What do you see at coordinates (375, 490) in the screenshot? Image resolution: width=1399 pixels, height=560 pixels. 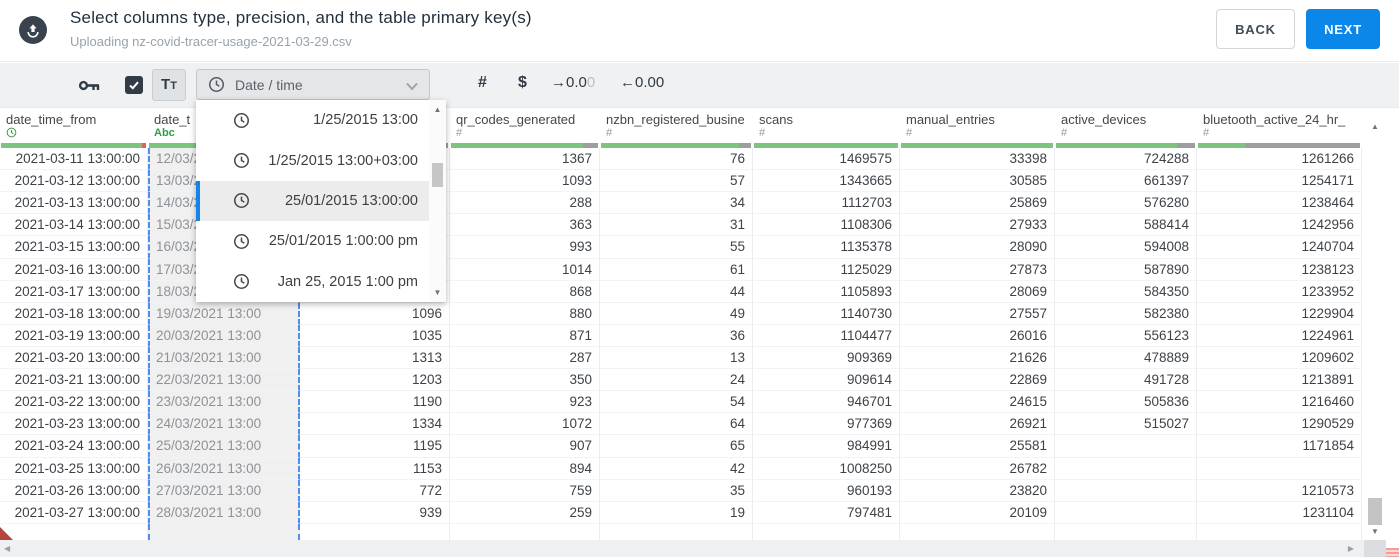 I see `table-cell: 772` at bounding box center [375, 490].